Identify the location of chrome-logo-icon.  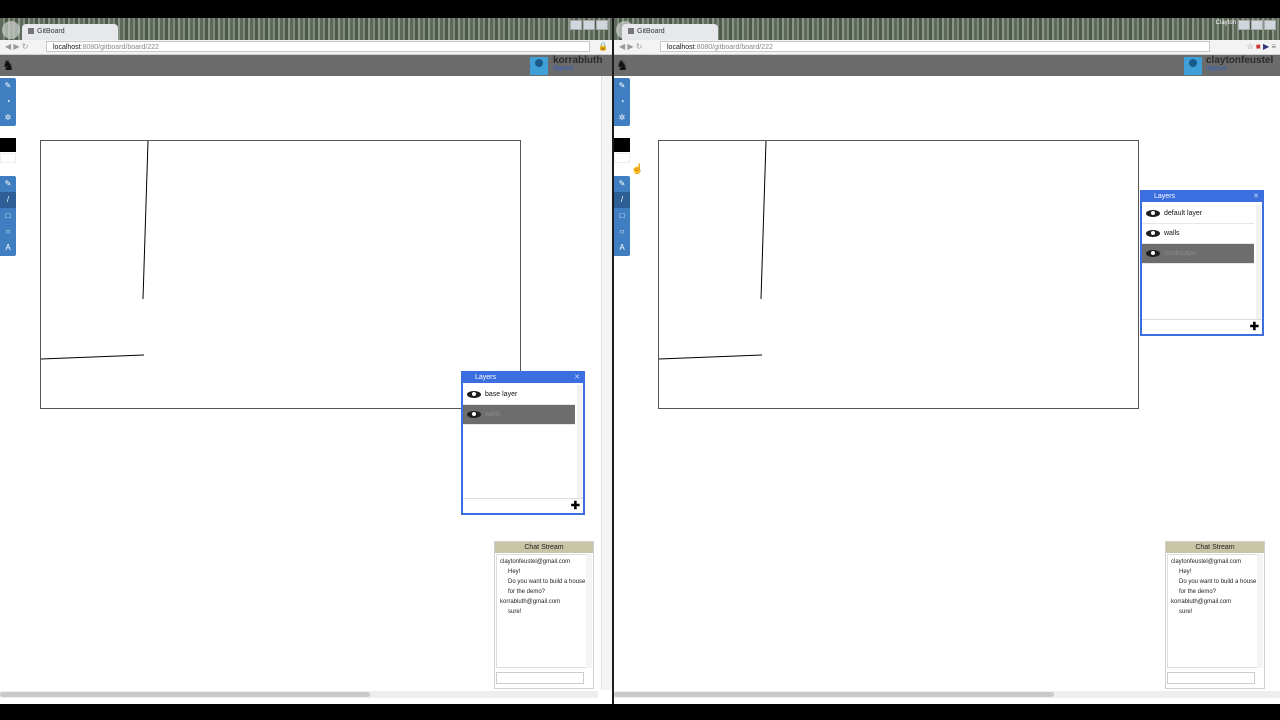
(11, 30).